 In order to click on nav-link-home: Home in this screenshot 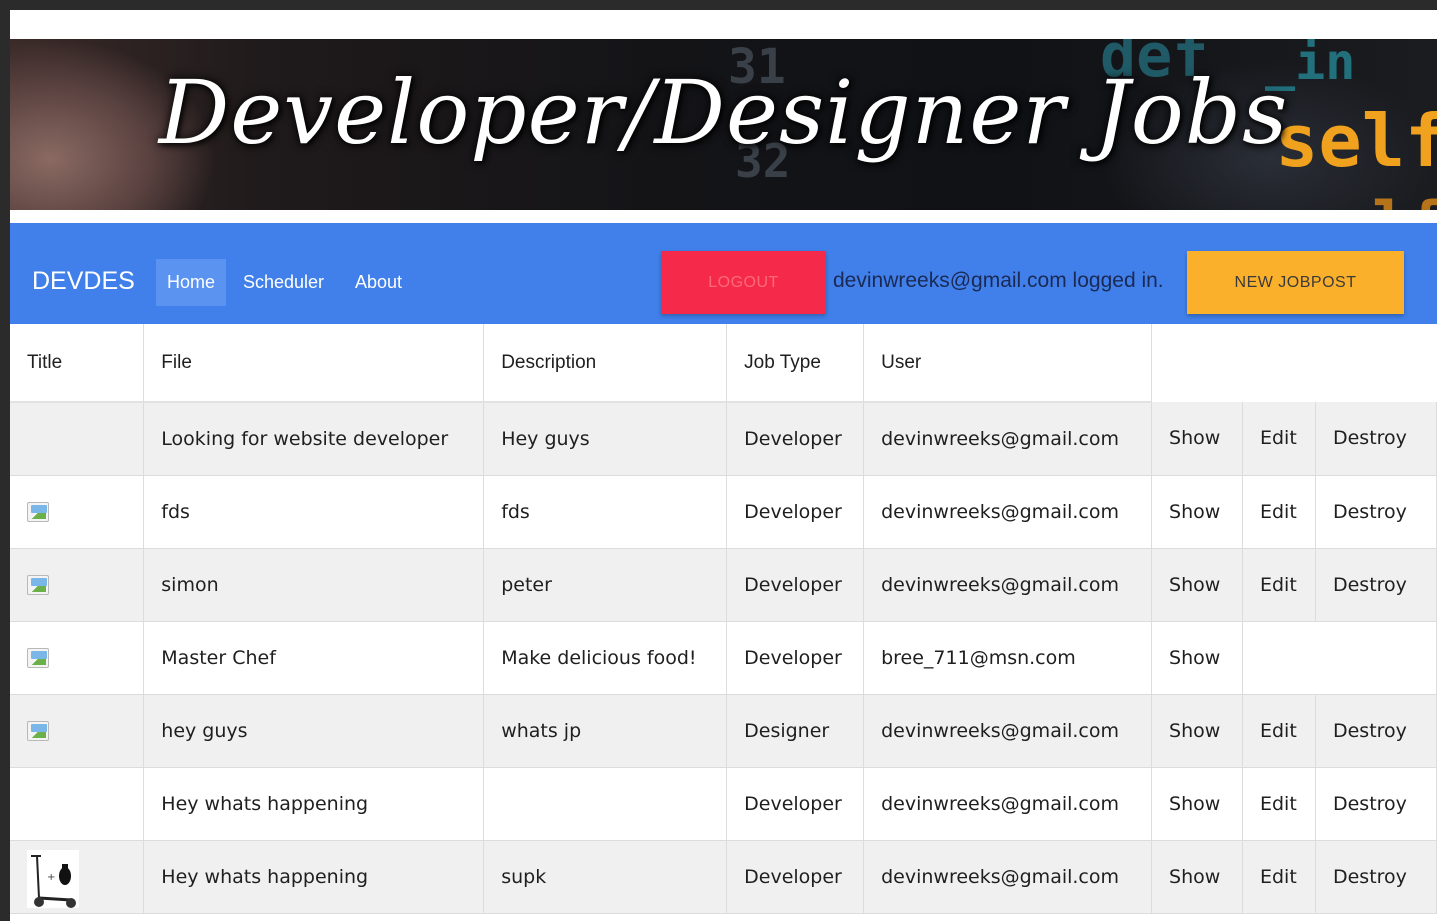, I will do `click(191, 282)`.